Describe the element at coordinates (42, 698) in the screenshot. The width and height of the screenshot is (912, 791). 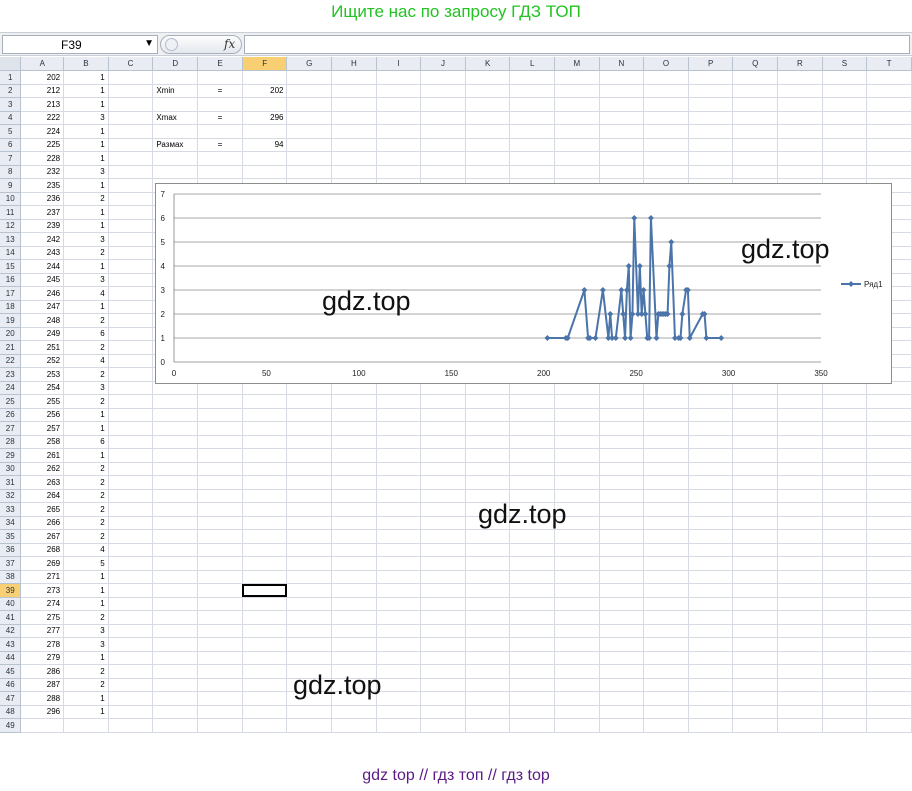
I see `cell: 288` at that location.